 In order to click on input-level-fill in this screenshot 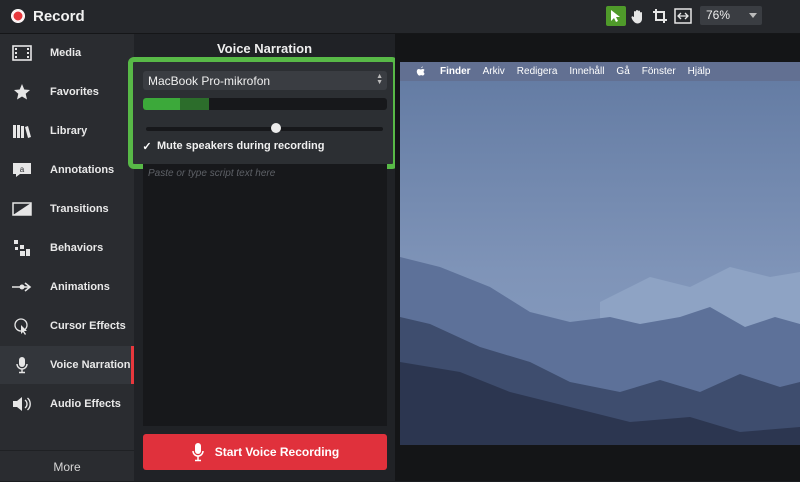, I will do `click(161, 104)`.